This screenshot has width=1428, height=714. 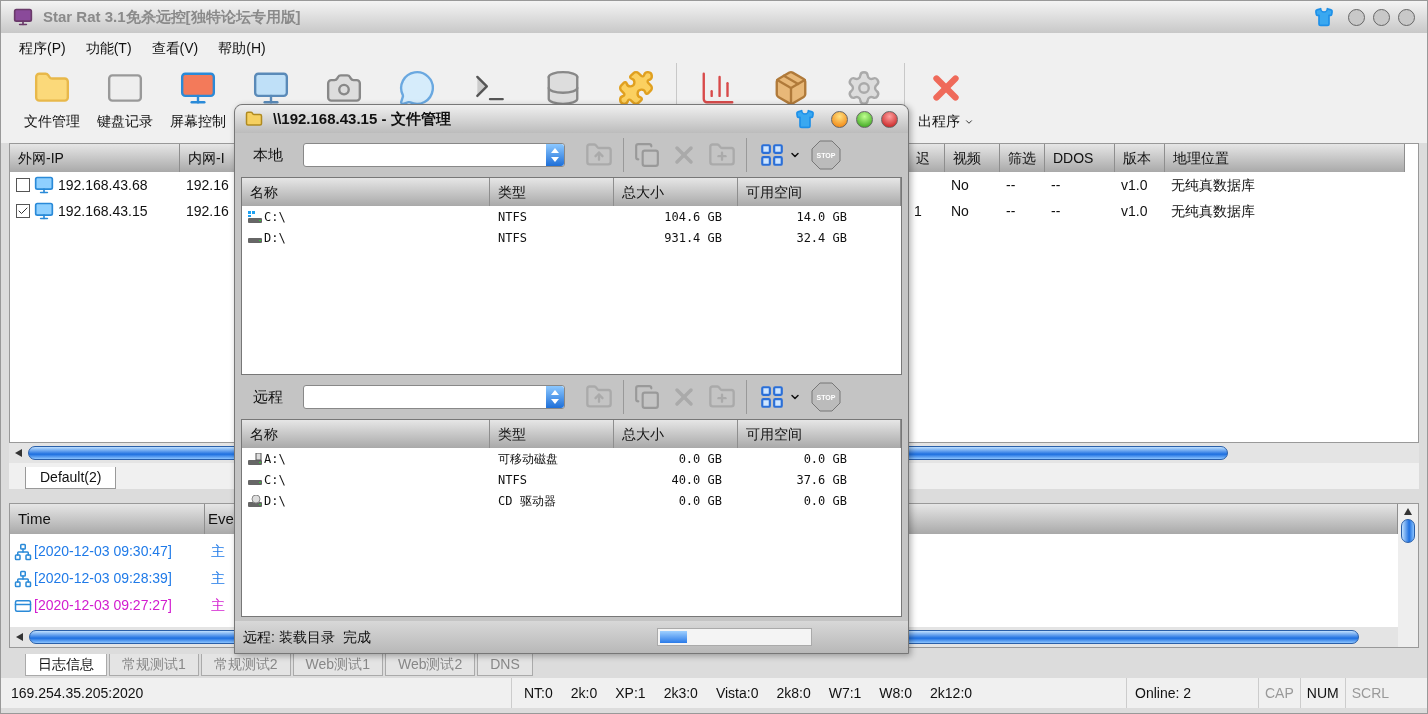 I want to click on window-title: \\192.168.43.15 - 文件管理, so click(x=362, y=118).